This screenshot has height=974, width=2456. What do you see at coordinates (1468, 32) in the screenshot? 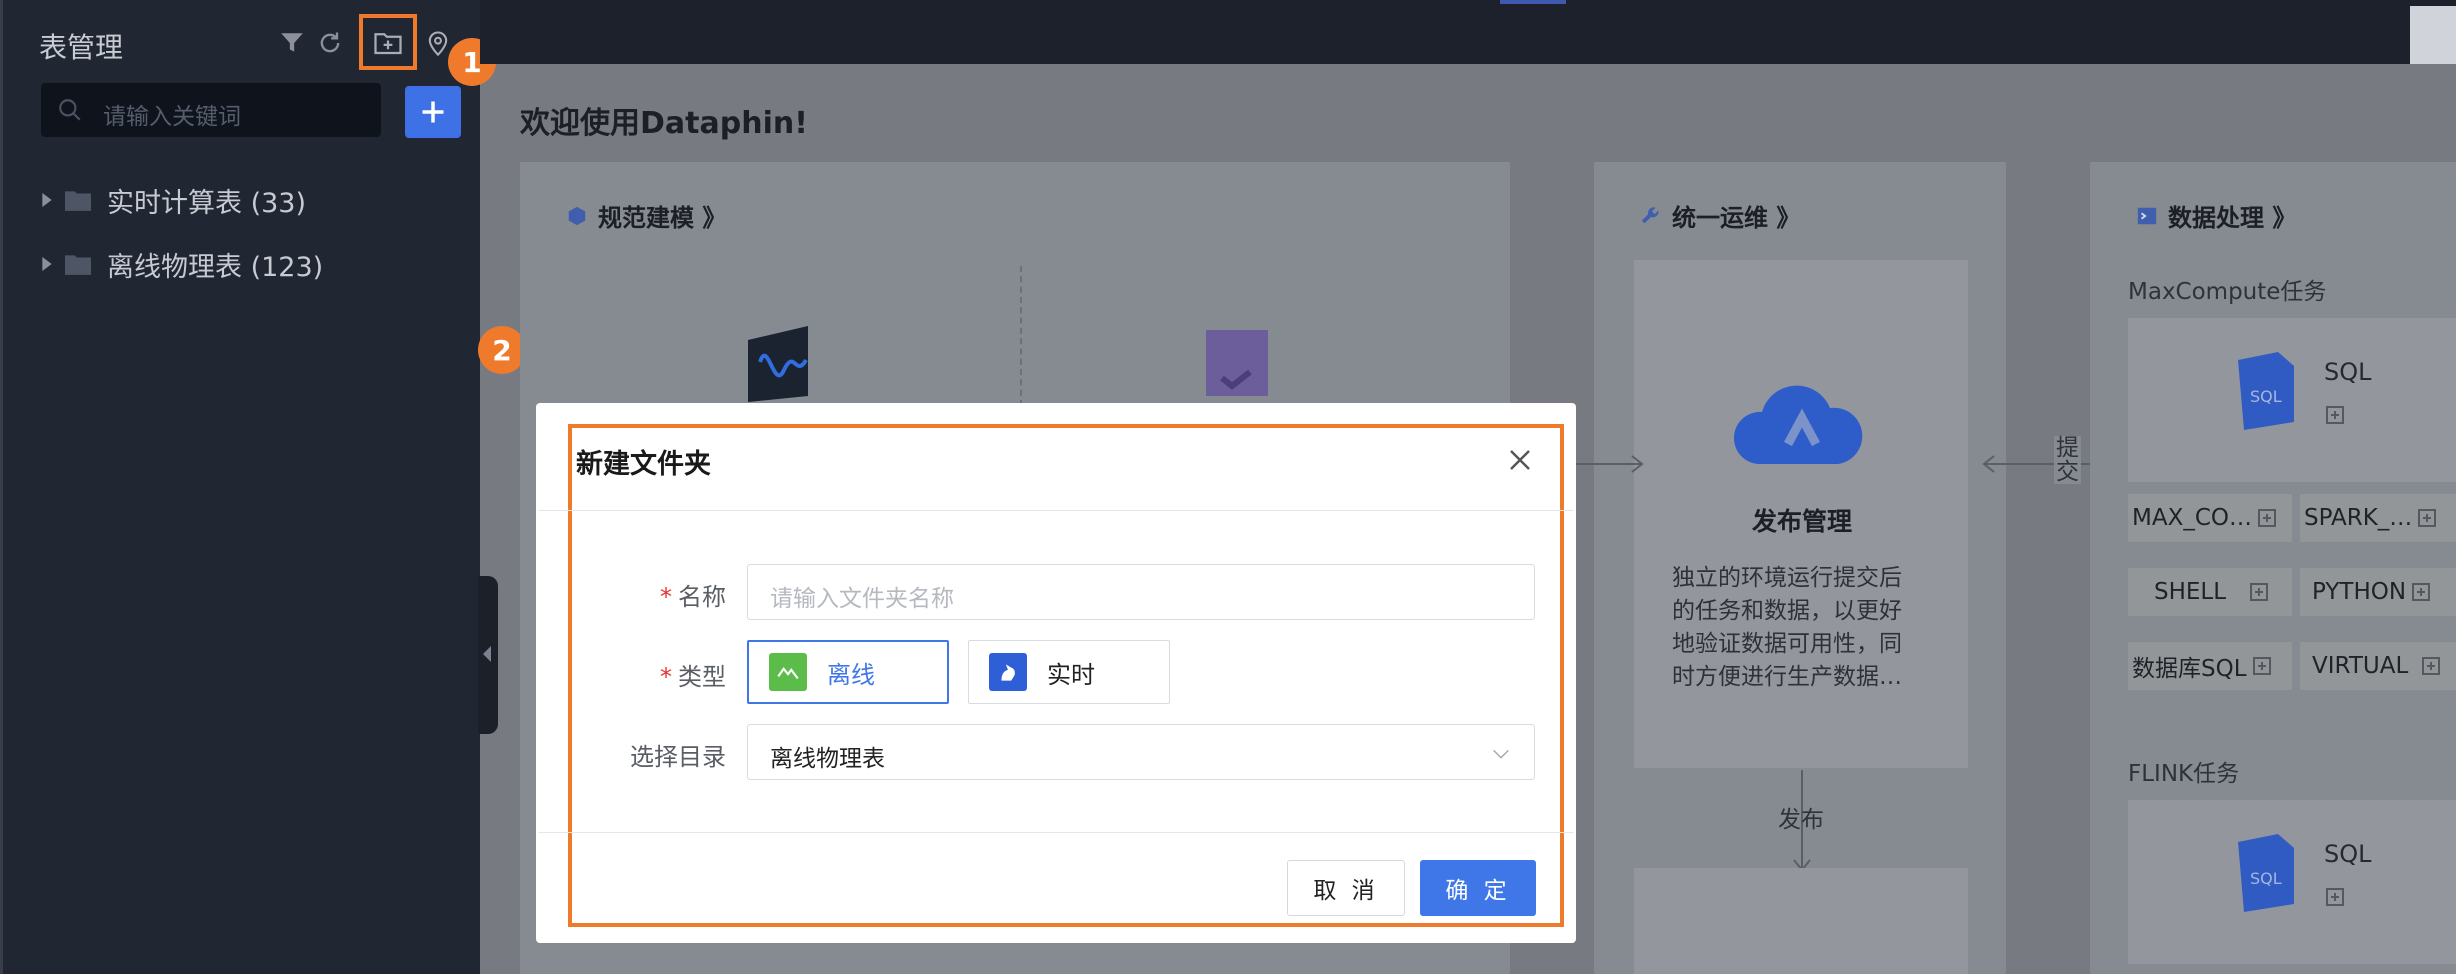
I see `top-bar` at bounding box center [1468, 32].